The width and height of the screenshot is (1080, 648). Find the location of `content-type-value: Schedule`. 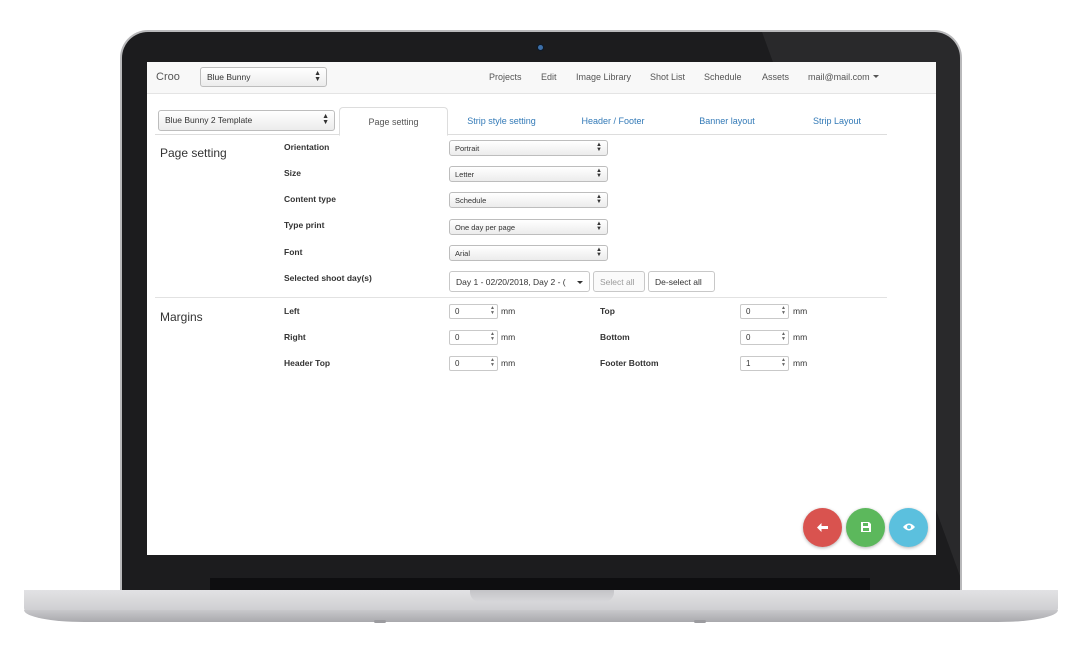

content-type-value: Schedule is located at coordinates (471, 200).